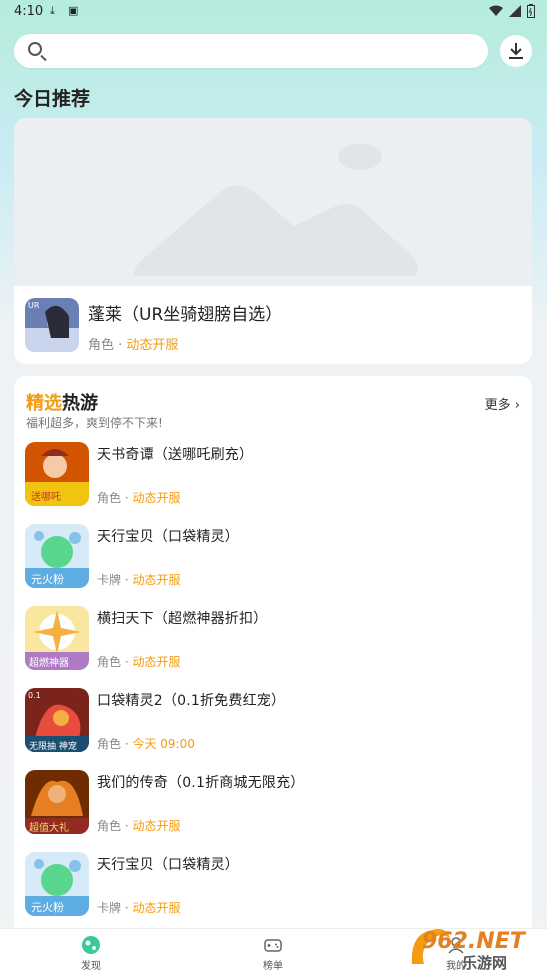  I want to click on game-name: 横扫天下（超燃神器折扣）, so click(182, 619).